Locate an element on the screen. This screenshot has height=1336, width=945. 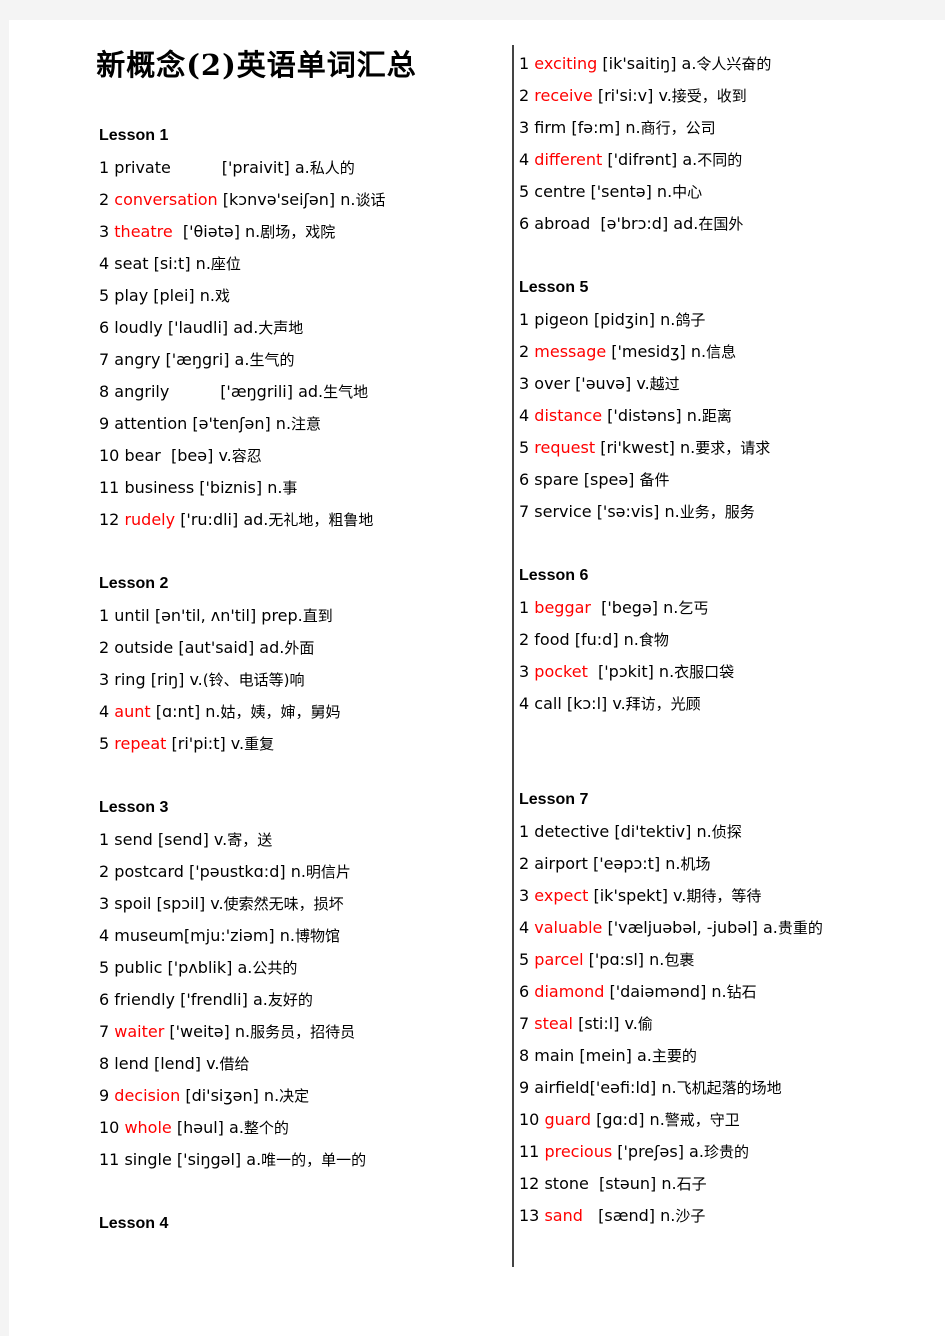
entry-phonetic: [fu:d] is located at coordinates (596, 639).